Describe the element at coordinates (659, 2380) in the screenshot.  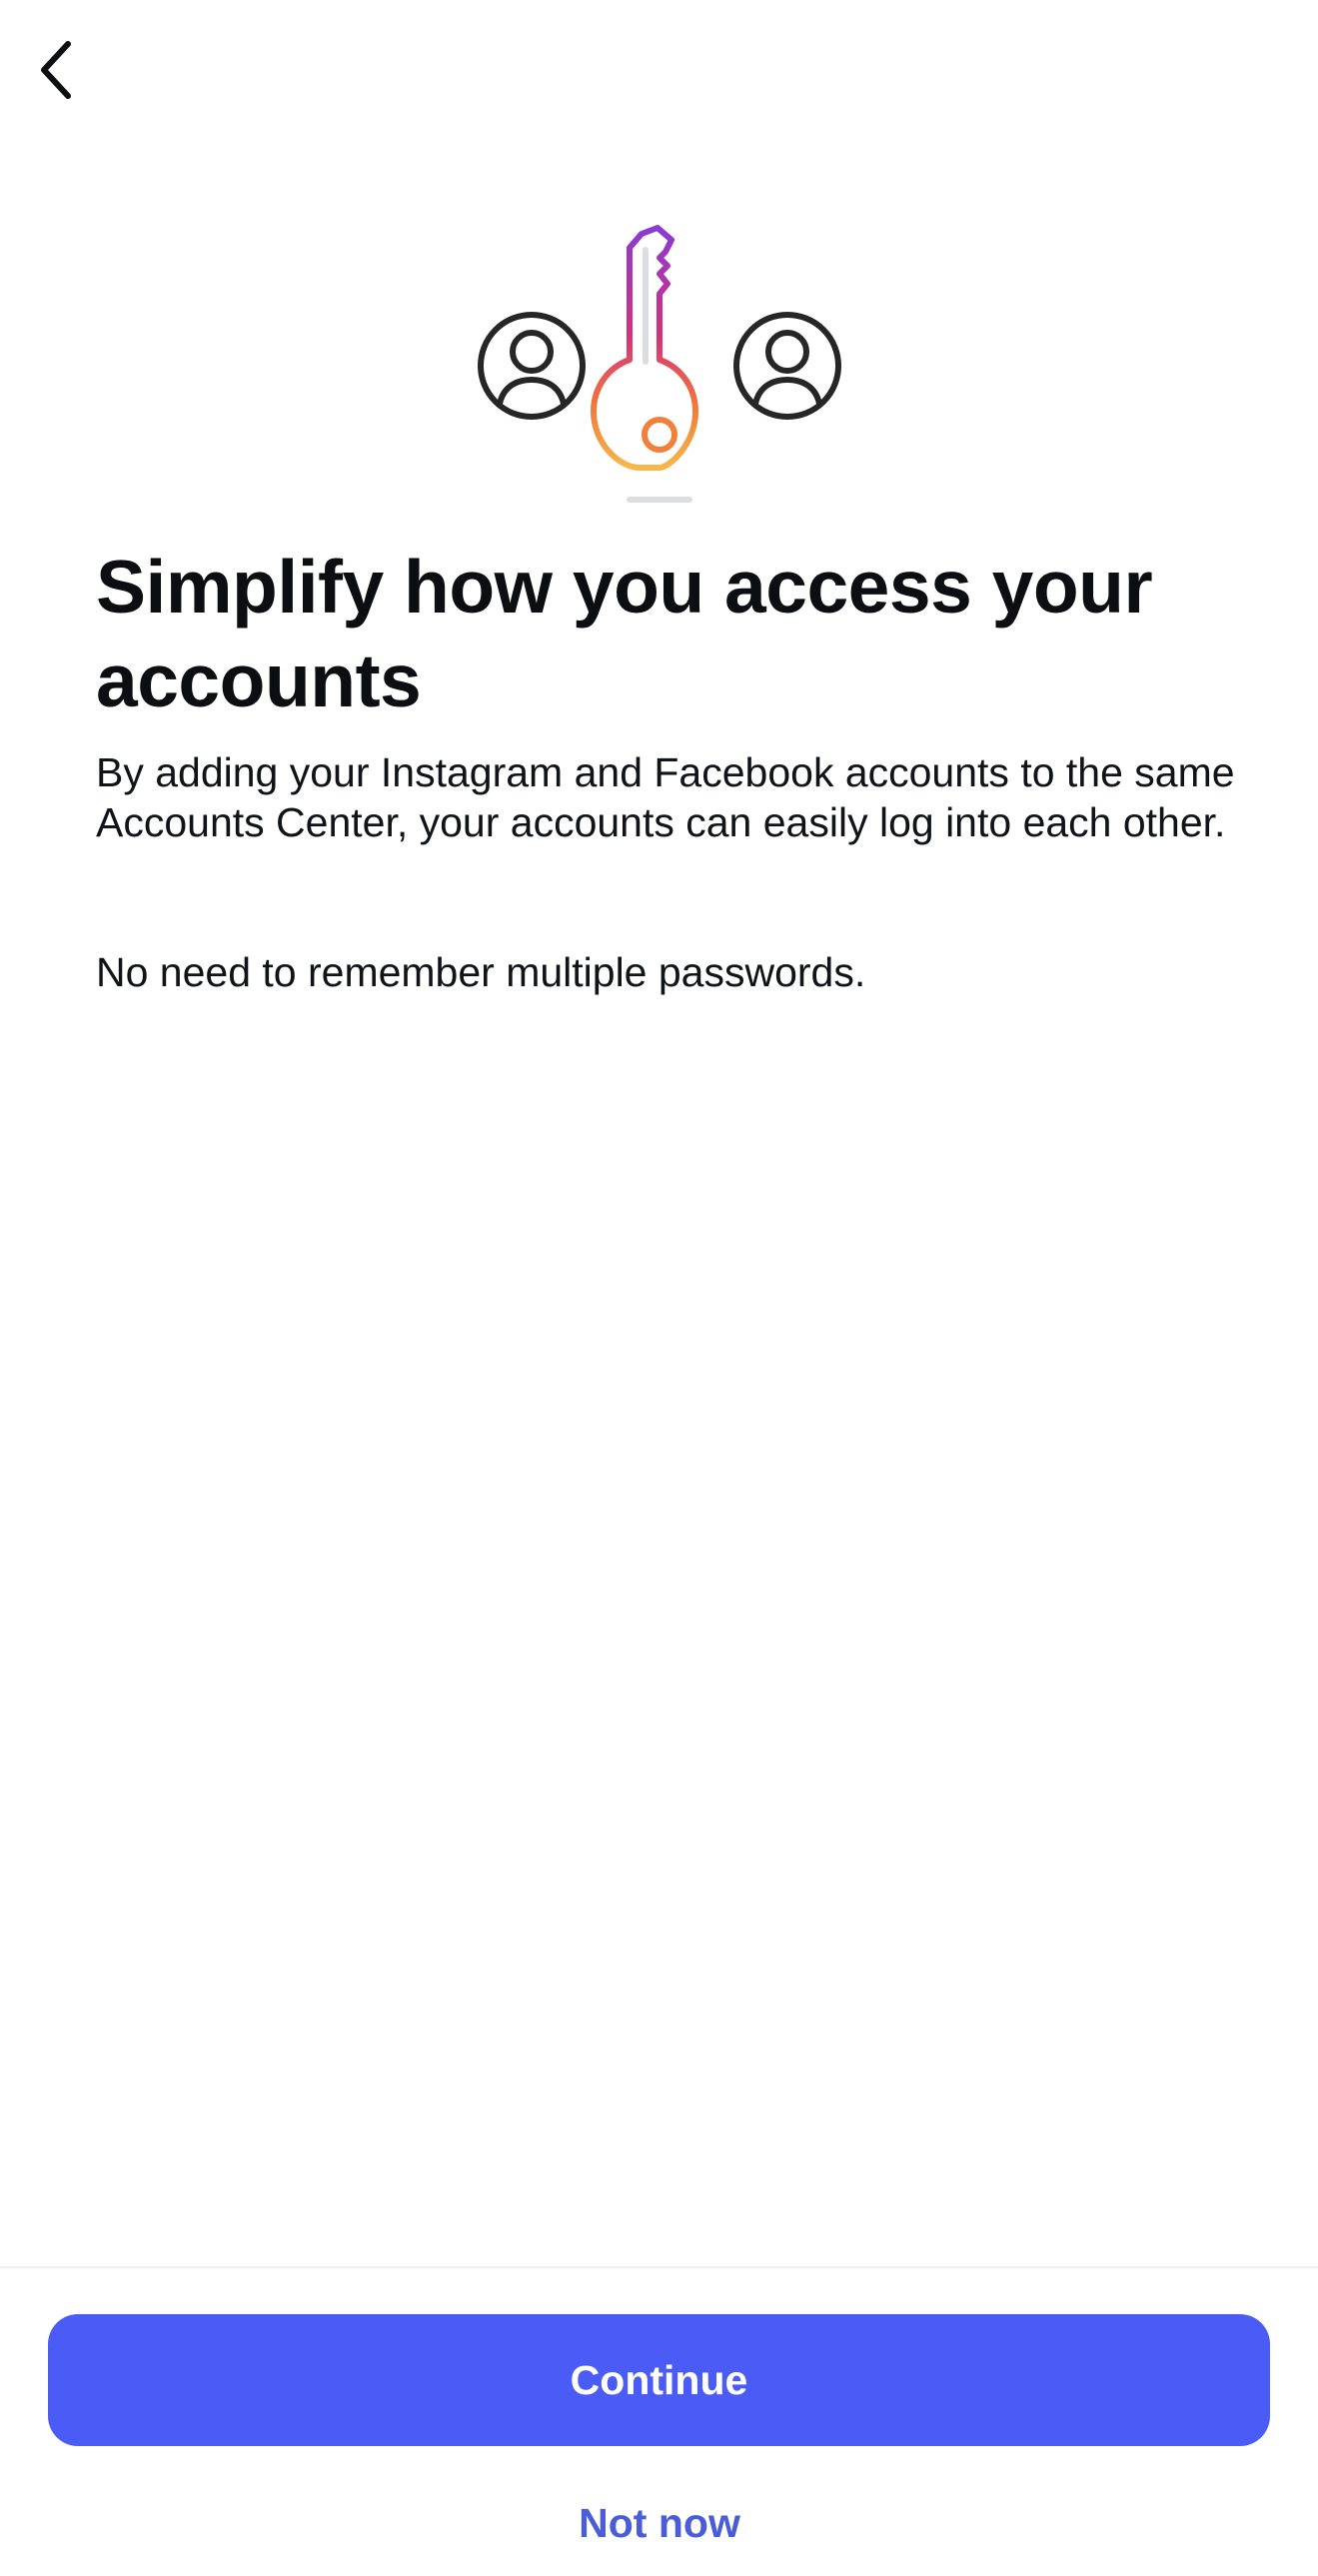
I see `continue-button: Continue` at that location.